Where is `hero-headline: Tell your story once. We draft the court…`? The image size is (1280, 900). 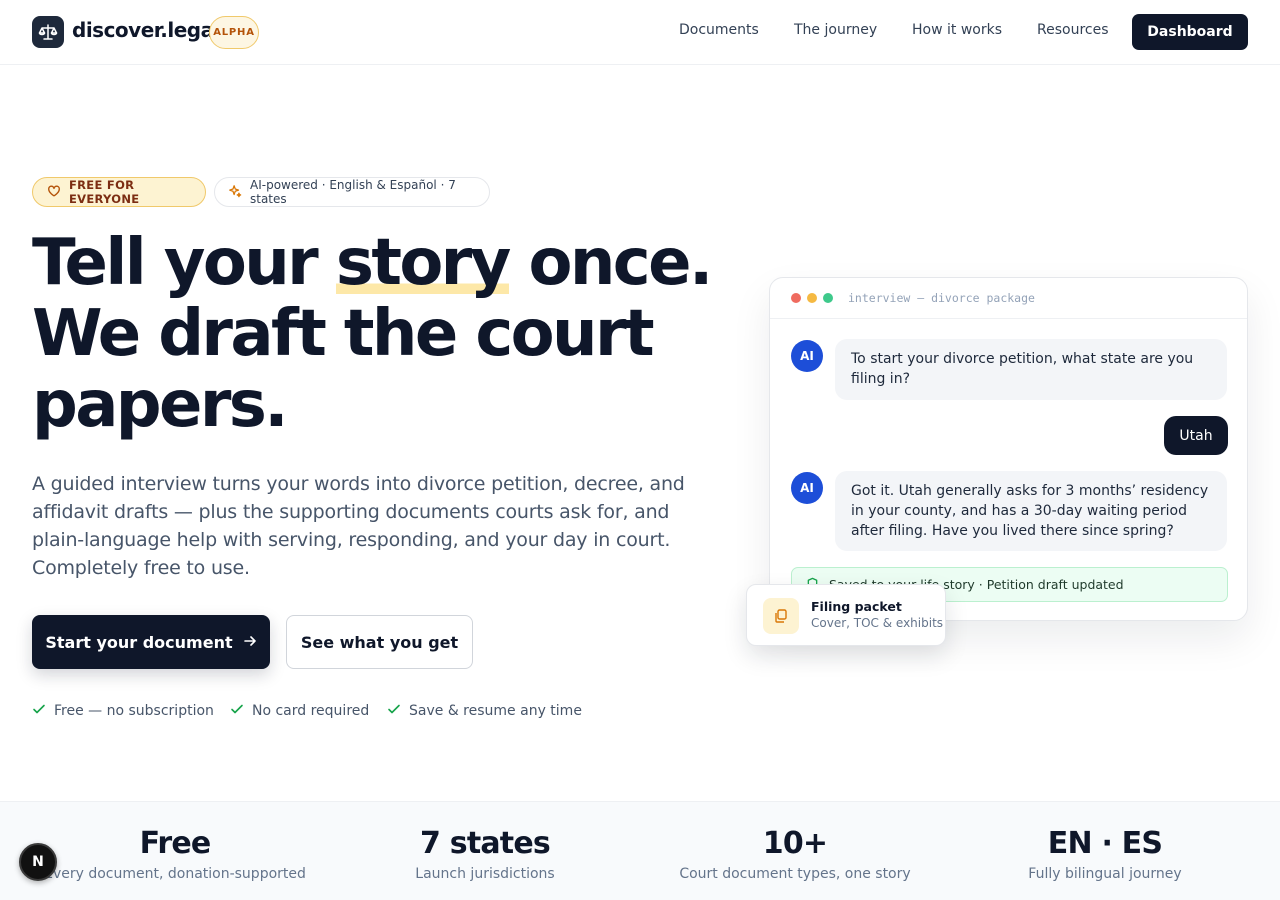
hero-headline: Tell your story once. We draft the court… is located at coordinates (392, 334).